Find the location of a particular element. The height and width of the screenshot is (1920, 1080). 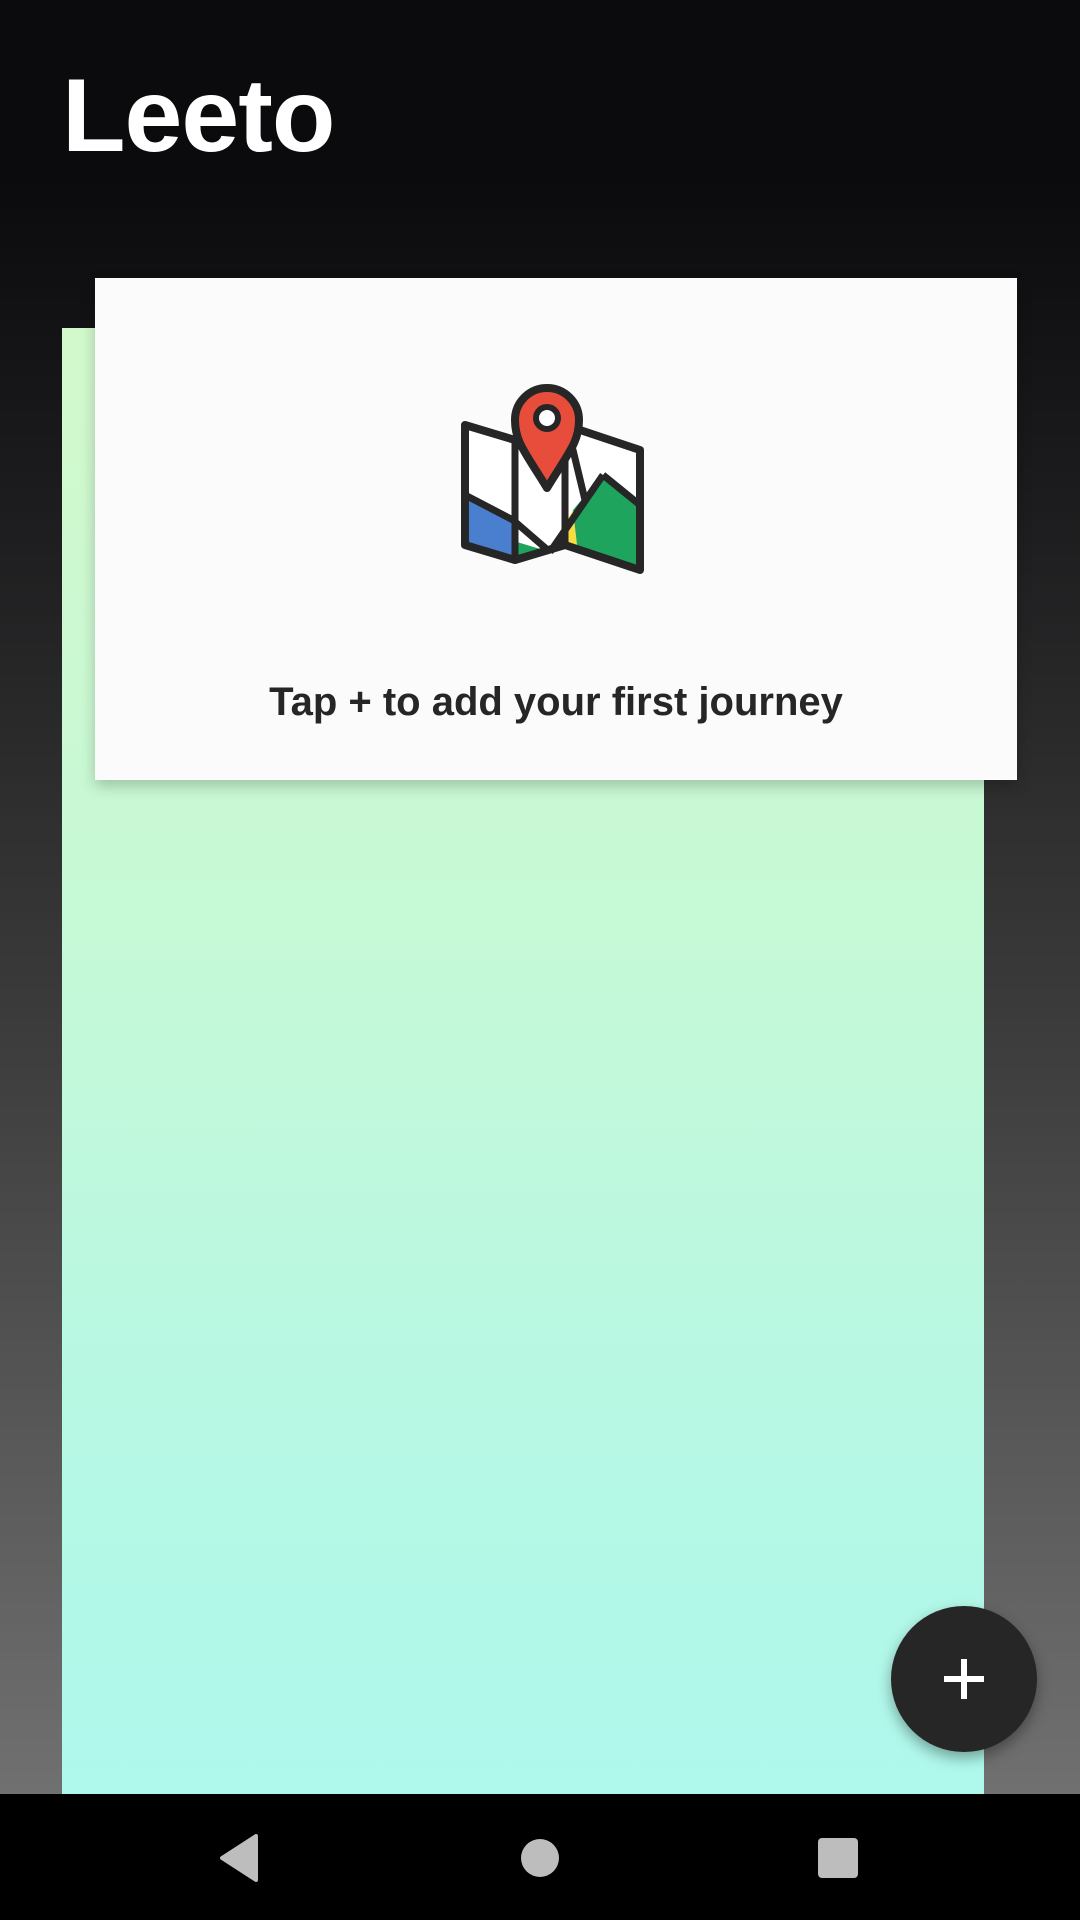

nav-home-button is located at coordinates (540, 1858).